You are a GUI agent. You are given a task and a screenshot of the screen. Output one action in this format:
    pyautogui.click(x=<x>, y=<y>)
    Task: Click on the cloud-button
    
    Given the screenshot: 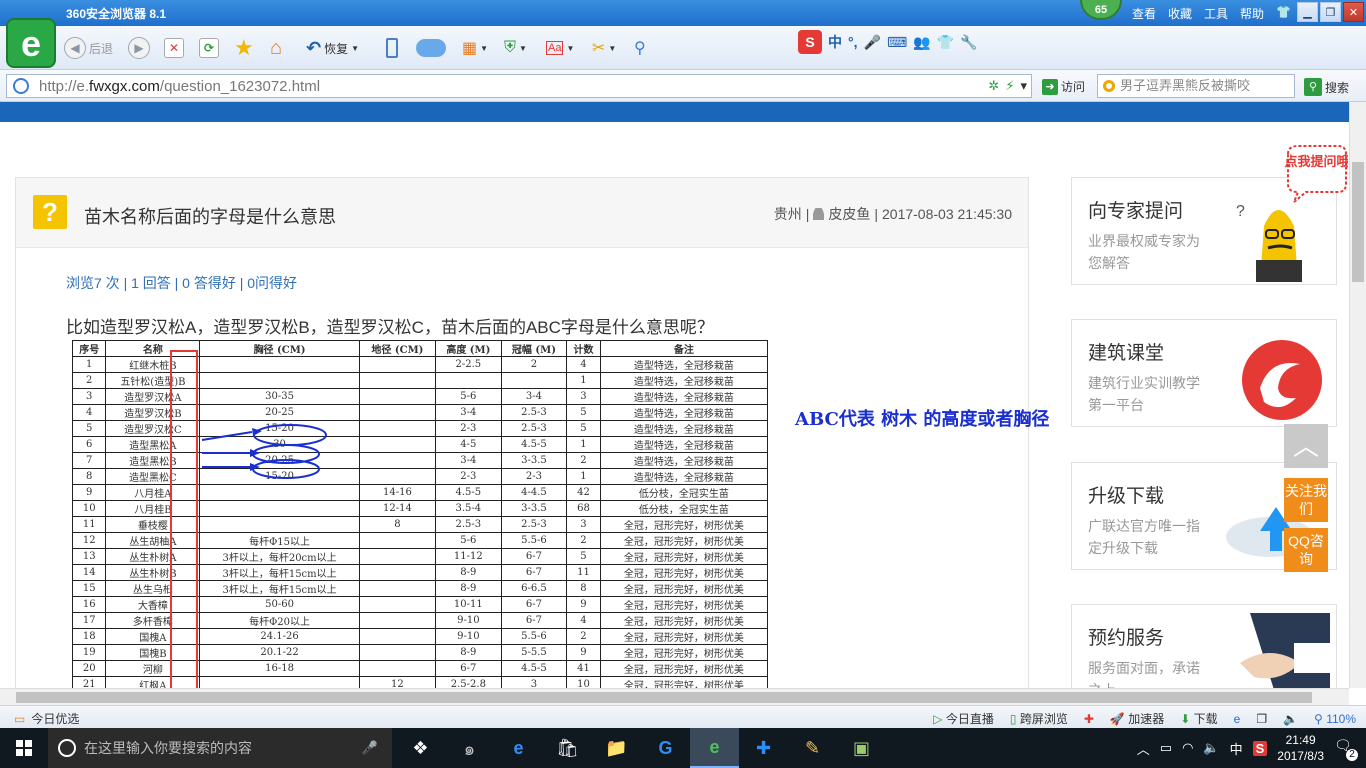 What is the action you would take?
    pyautogui.click(x=431, y=48)
    